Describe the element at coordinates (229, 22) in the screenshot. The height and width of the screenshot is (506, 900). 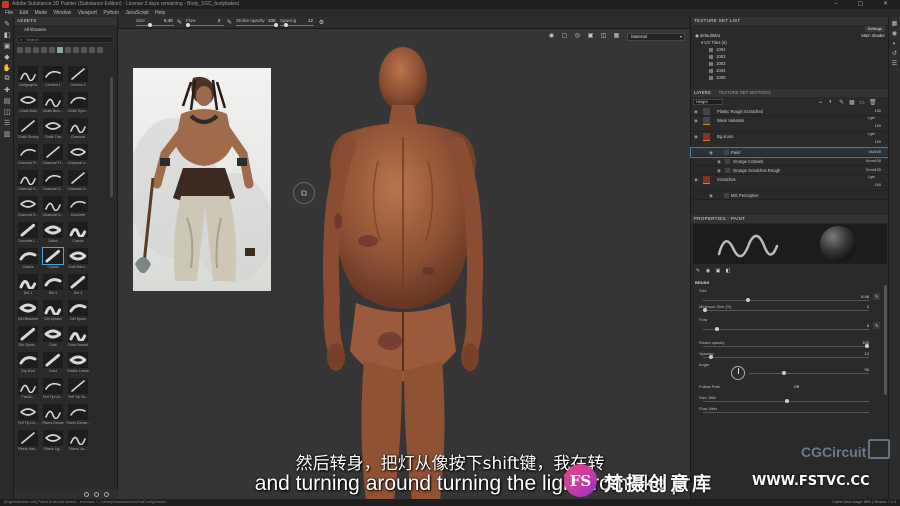
I see `flow-pressure-icon: ✎` at that location.